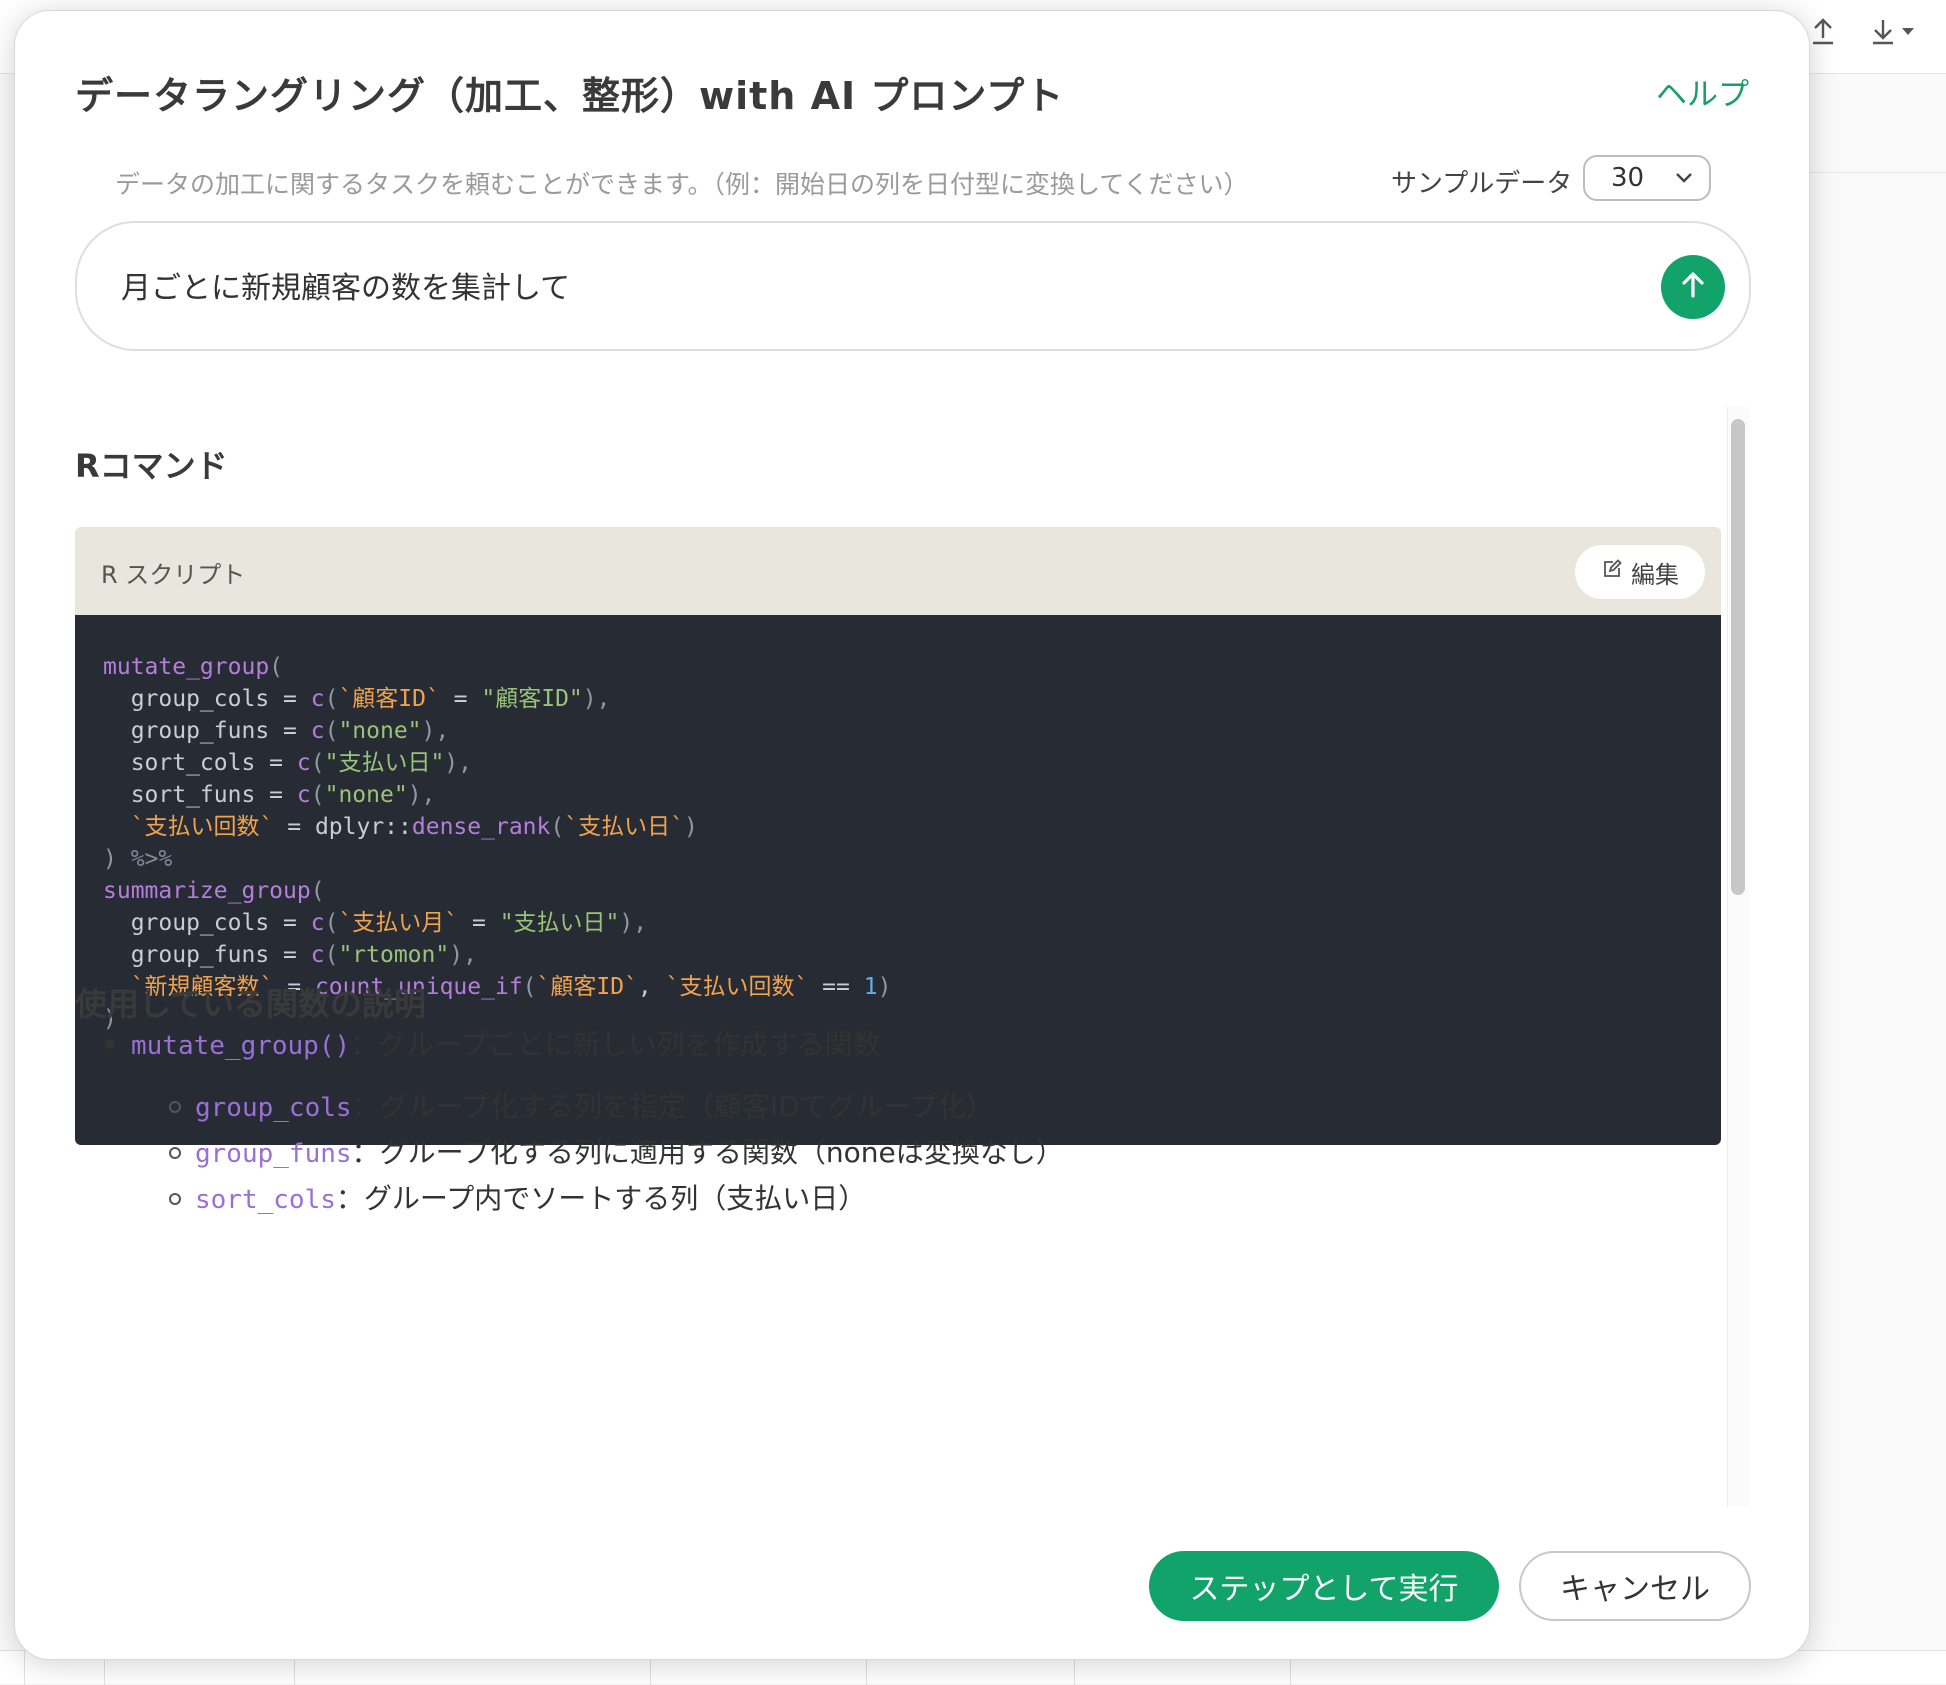  I want to click on code-token: "顧客ID", so click(532, 699).